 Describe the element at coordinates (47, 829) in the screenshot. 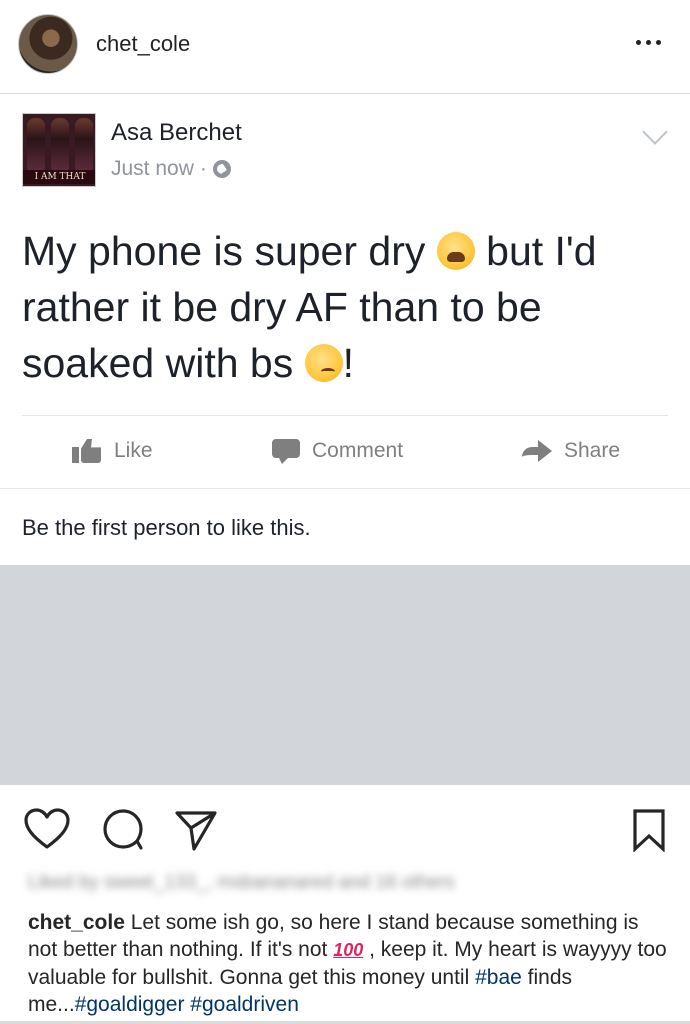

I see `heart-icon` at that location.